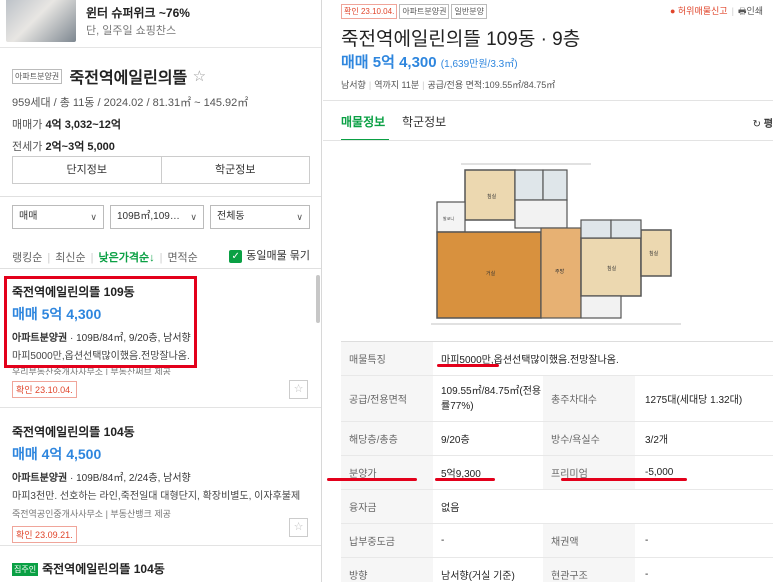 This screenshot has width=773, height=582. Describe the element at coordinates (387, 358) in the screenshot. I see `feature-label: 매물특징` at that location.